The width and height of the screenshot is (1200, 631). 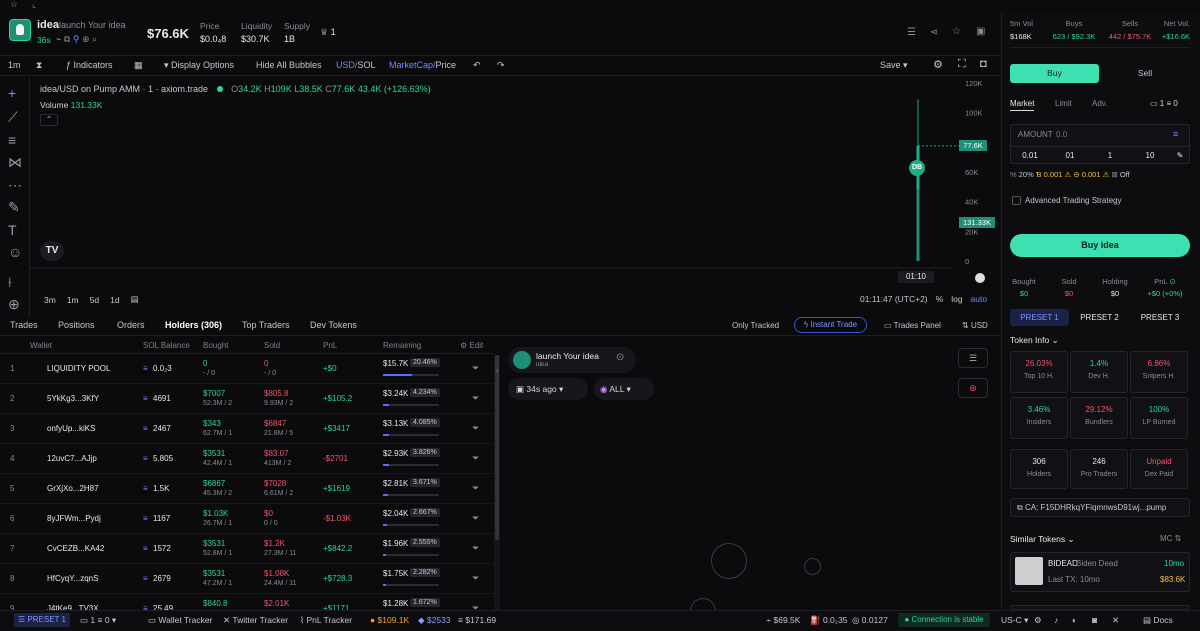 I want to click on col-pnl: PnL, so click(x=330, y=345).